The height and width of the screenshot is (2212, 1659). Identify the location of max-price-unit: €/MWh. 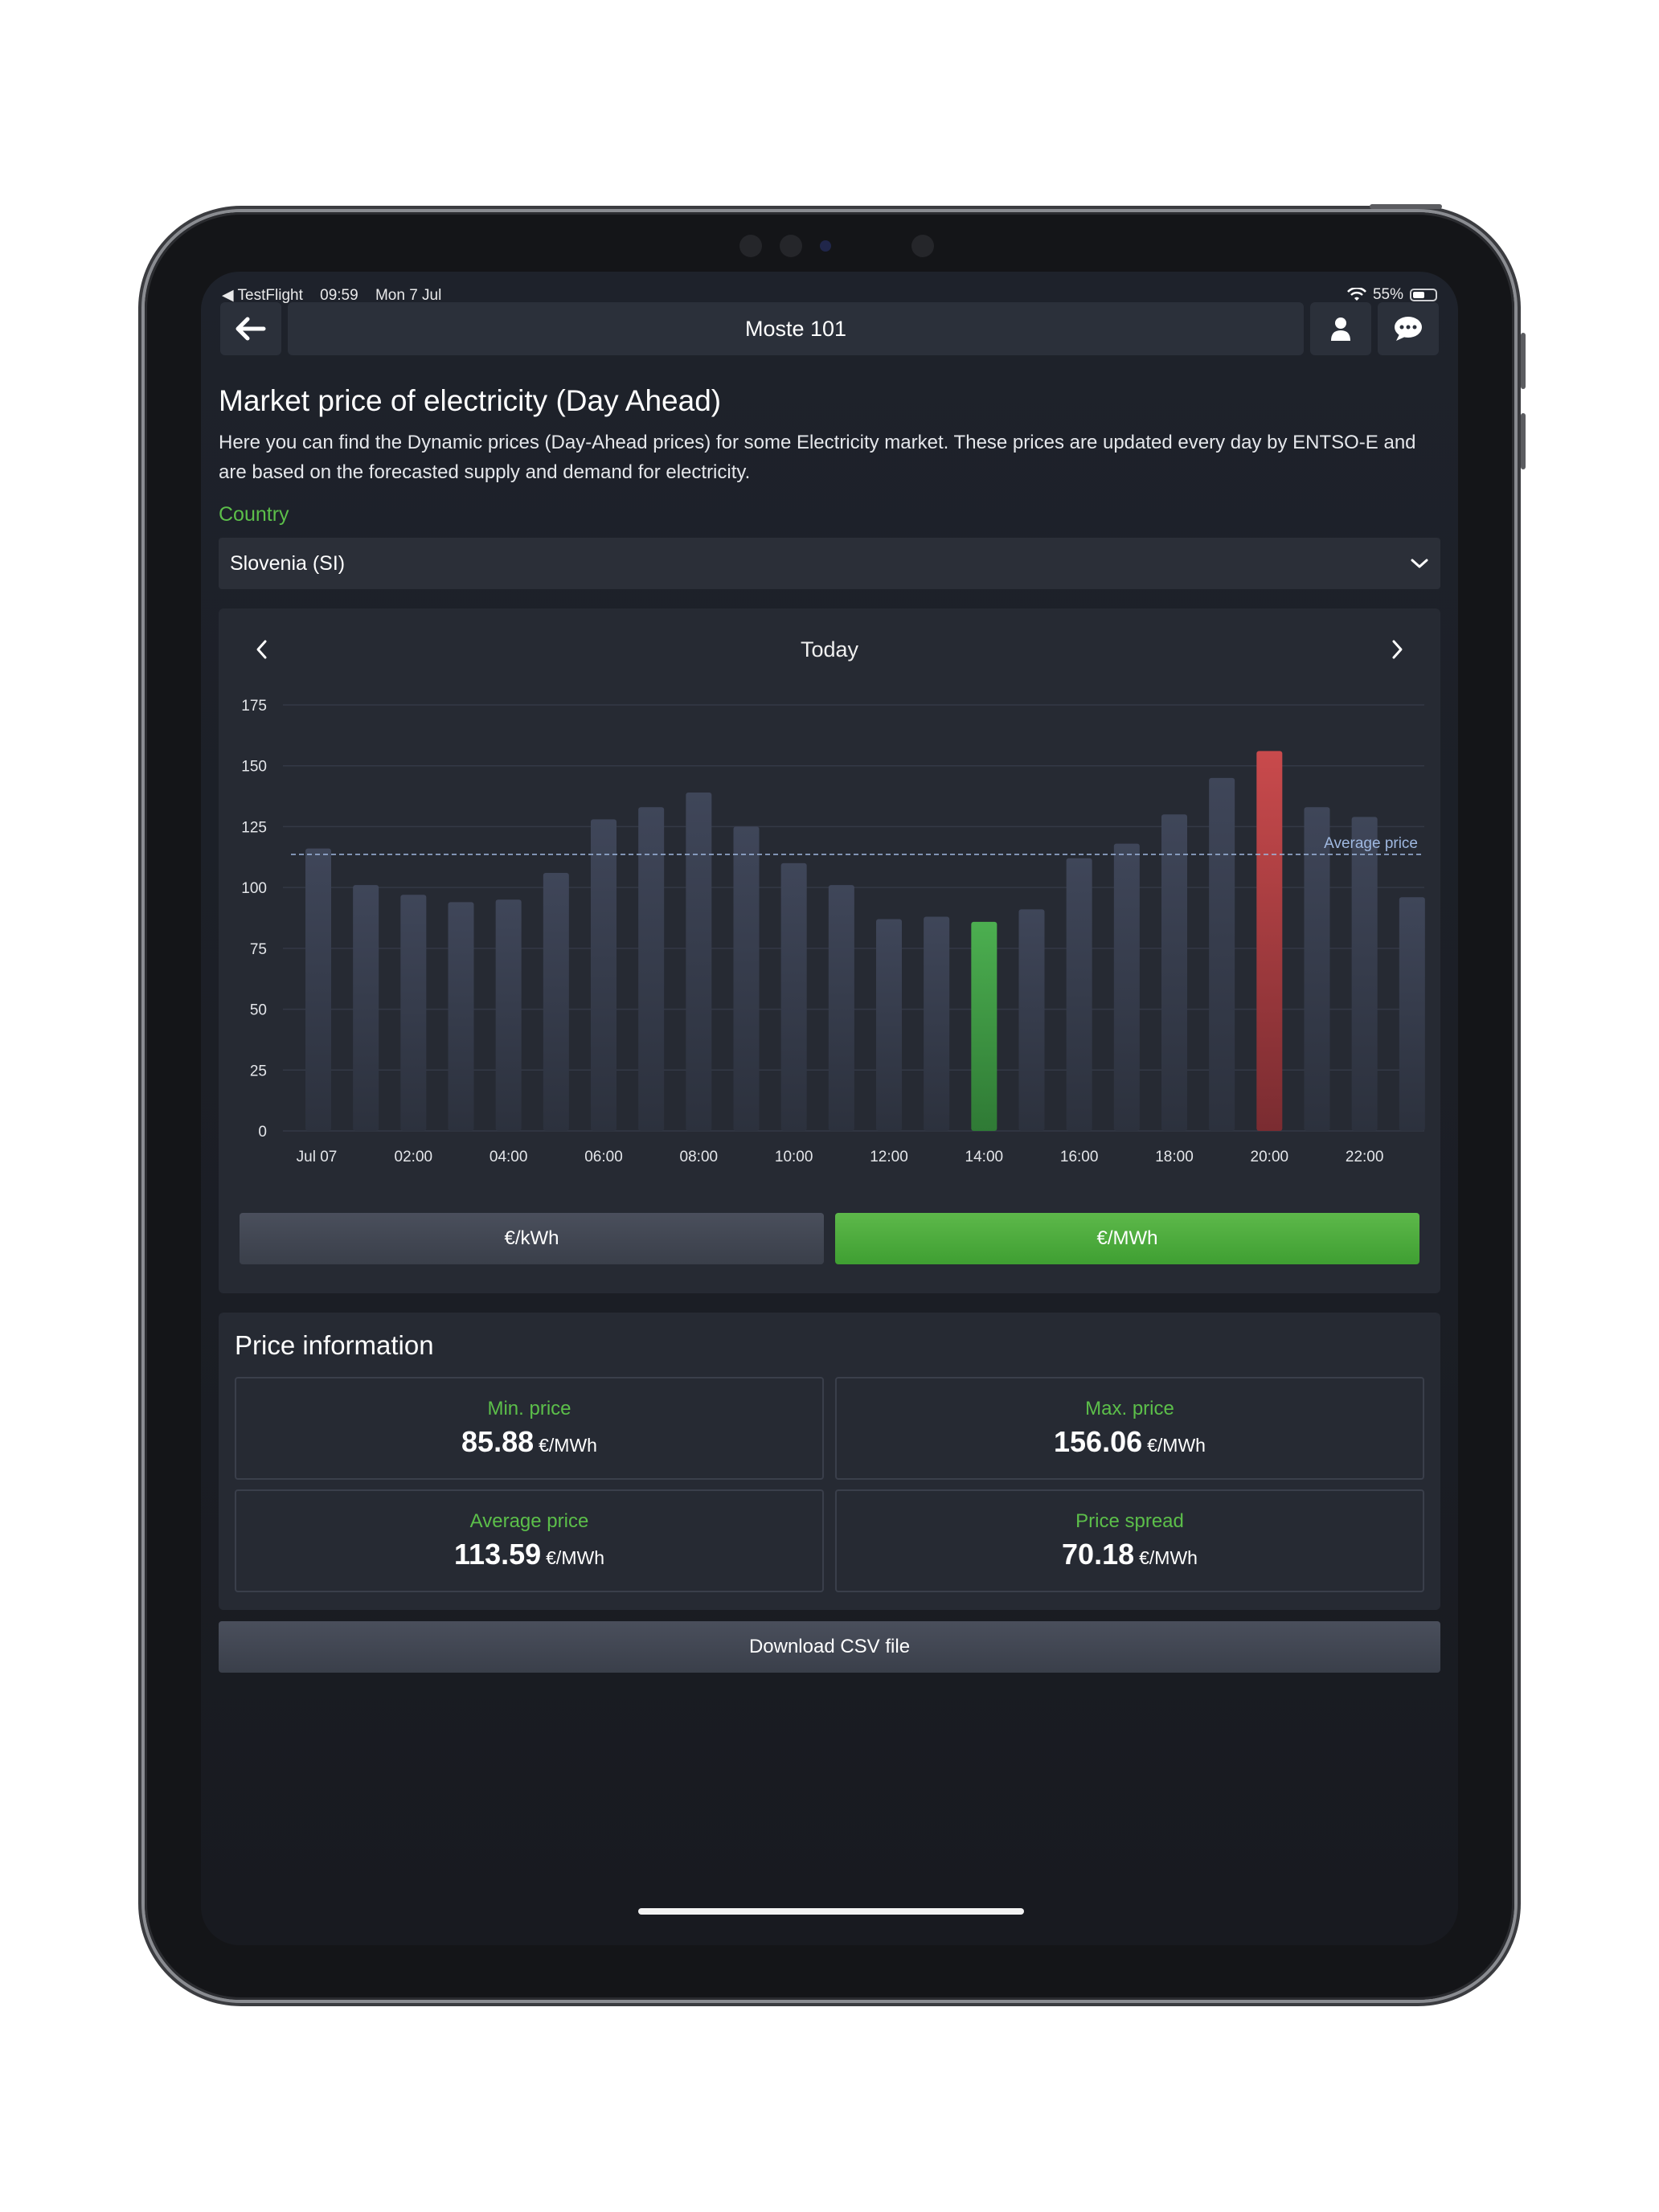
(1176, 1445).